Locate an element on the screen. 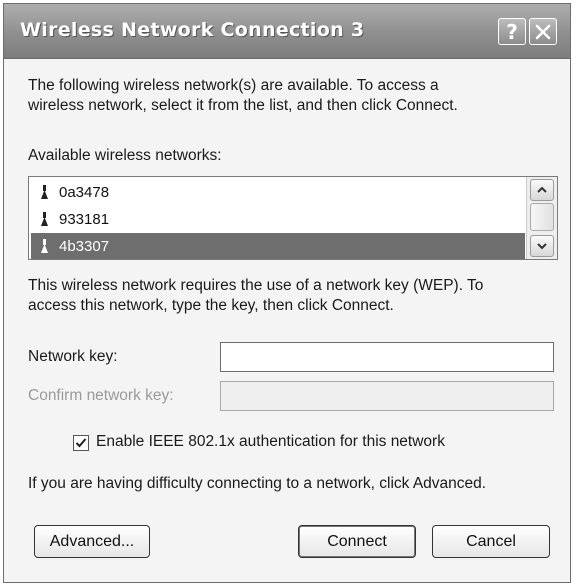 This screenshot has height=587, width=576. confirm-key-input is located at coordinates (387, 396).